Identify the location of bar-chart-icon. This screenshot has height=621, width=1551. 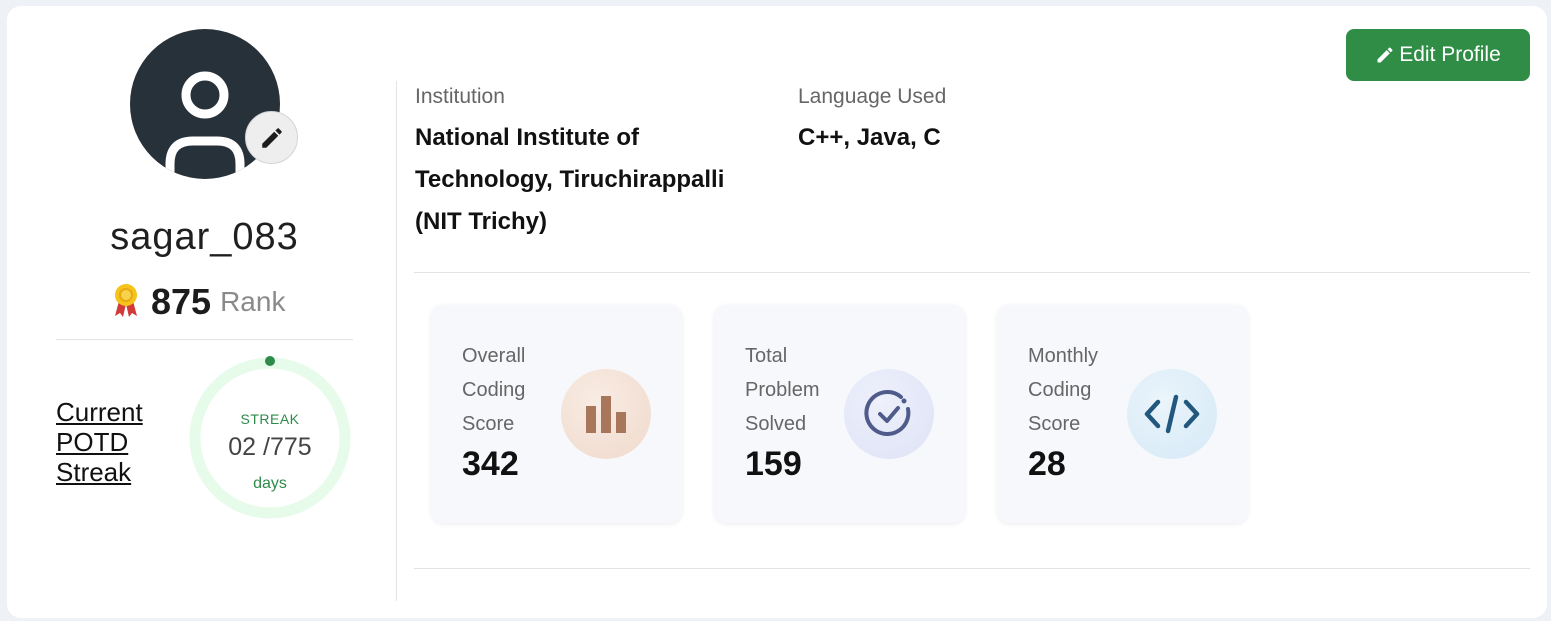
(606, 414).